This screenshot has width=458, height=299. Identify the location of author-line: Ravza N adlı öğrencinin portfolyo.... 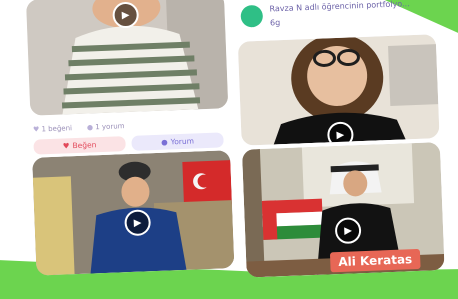
(339, 7).